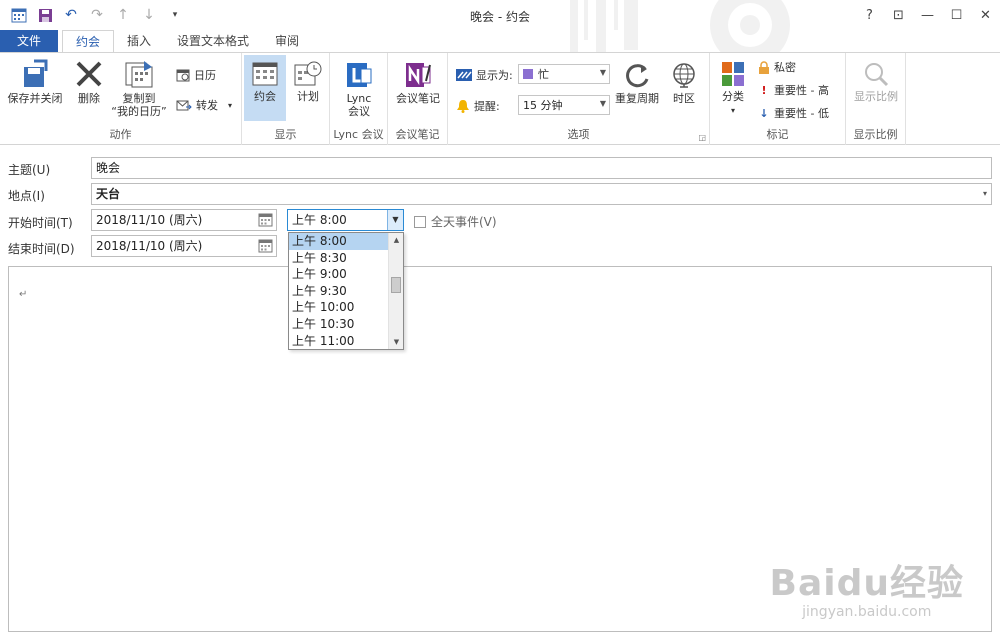 This screenshot has height=640, width=1000. What do you see at coordinates (88, 41) in the screenshot?
I see `tab-appointment: 约会` at bounding box center [88, 41].